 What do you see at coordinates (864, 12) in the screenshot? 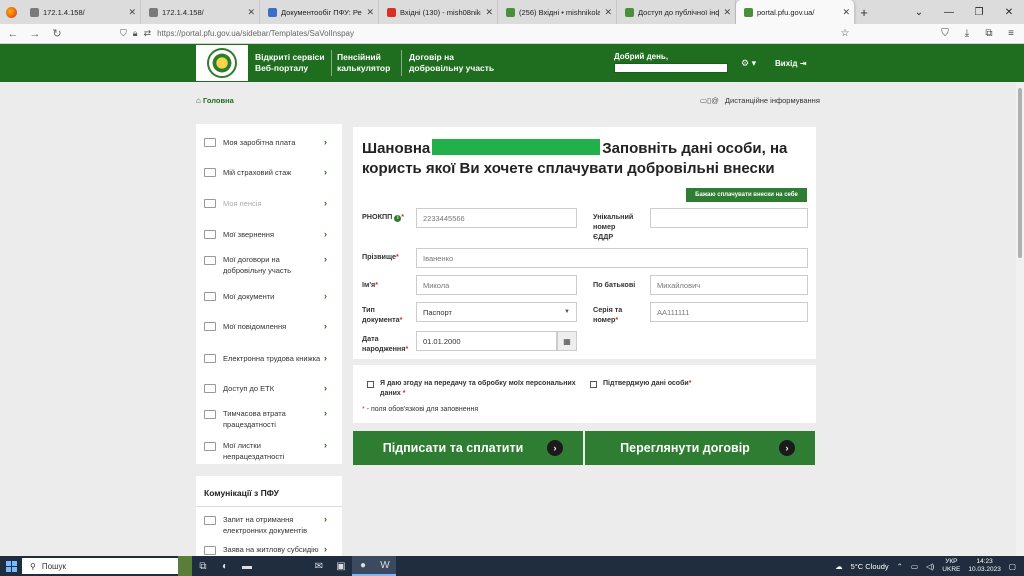
I see `new-tab-button: +` at bounding box center [864, 12].